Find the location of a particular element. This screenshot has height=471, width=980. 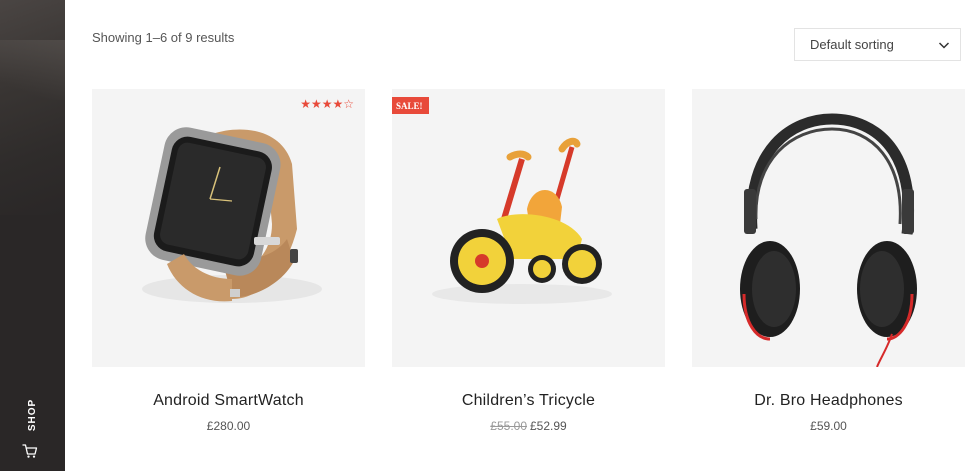

price-current: £280.00 is located at coordinates (228, 426).